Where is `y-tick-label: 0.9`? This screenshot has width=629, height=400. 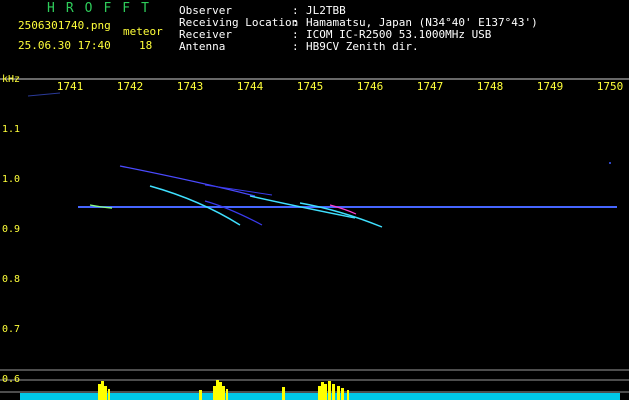
y-tick-label: 0.9 is located at coordinates (11, 229).